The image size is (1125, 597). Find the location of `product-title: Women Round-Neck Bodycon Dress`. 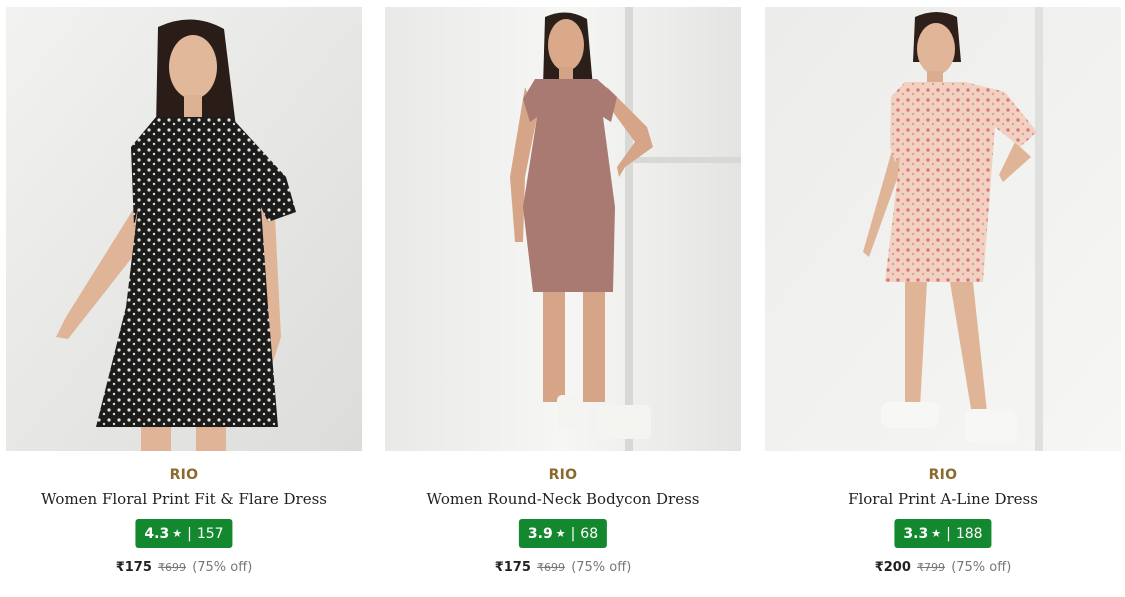

product-title: Women Round-Neck Bodycon Dress is located at coordinates (563, 499).